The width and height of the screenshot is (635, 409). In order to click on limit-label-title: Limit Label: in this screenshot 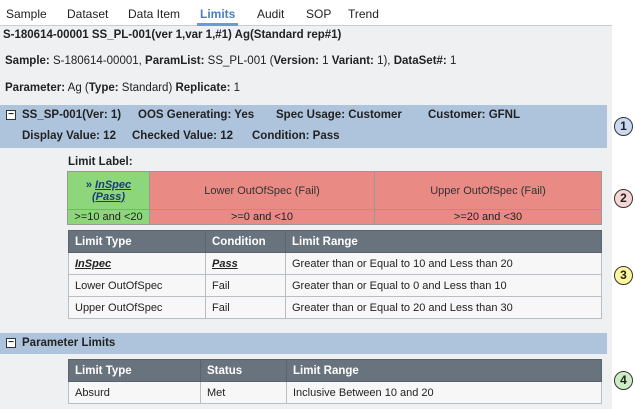, I will do `click(100, 162)`.